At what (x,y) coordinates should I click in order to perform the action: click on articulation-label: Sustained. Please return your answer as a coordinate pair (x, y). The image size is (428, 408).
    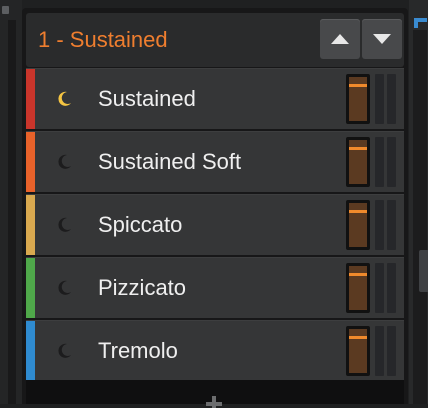
    Looking at the image, I should click on (147, 98).